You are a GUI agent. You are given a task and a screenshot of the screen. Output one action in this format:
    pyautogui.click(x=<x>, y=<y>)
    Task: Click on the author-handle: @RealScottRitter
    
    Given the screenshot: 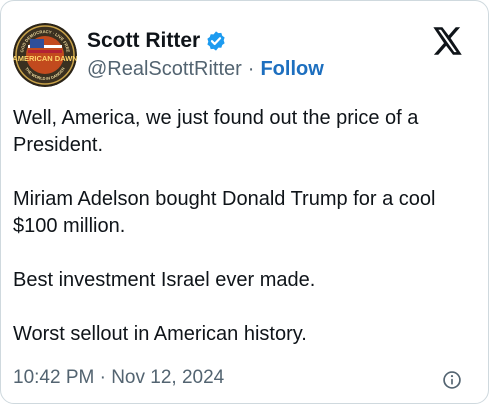 What is the action you would take?
    pyautogui.click(x=164, y=69)
    